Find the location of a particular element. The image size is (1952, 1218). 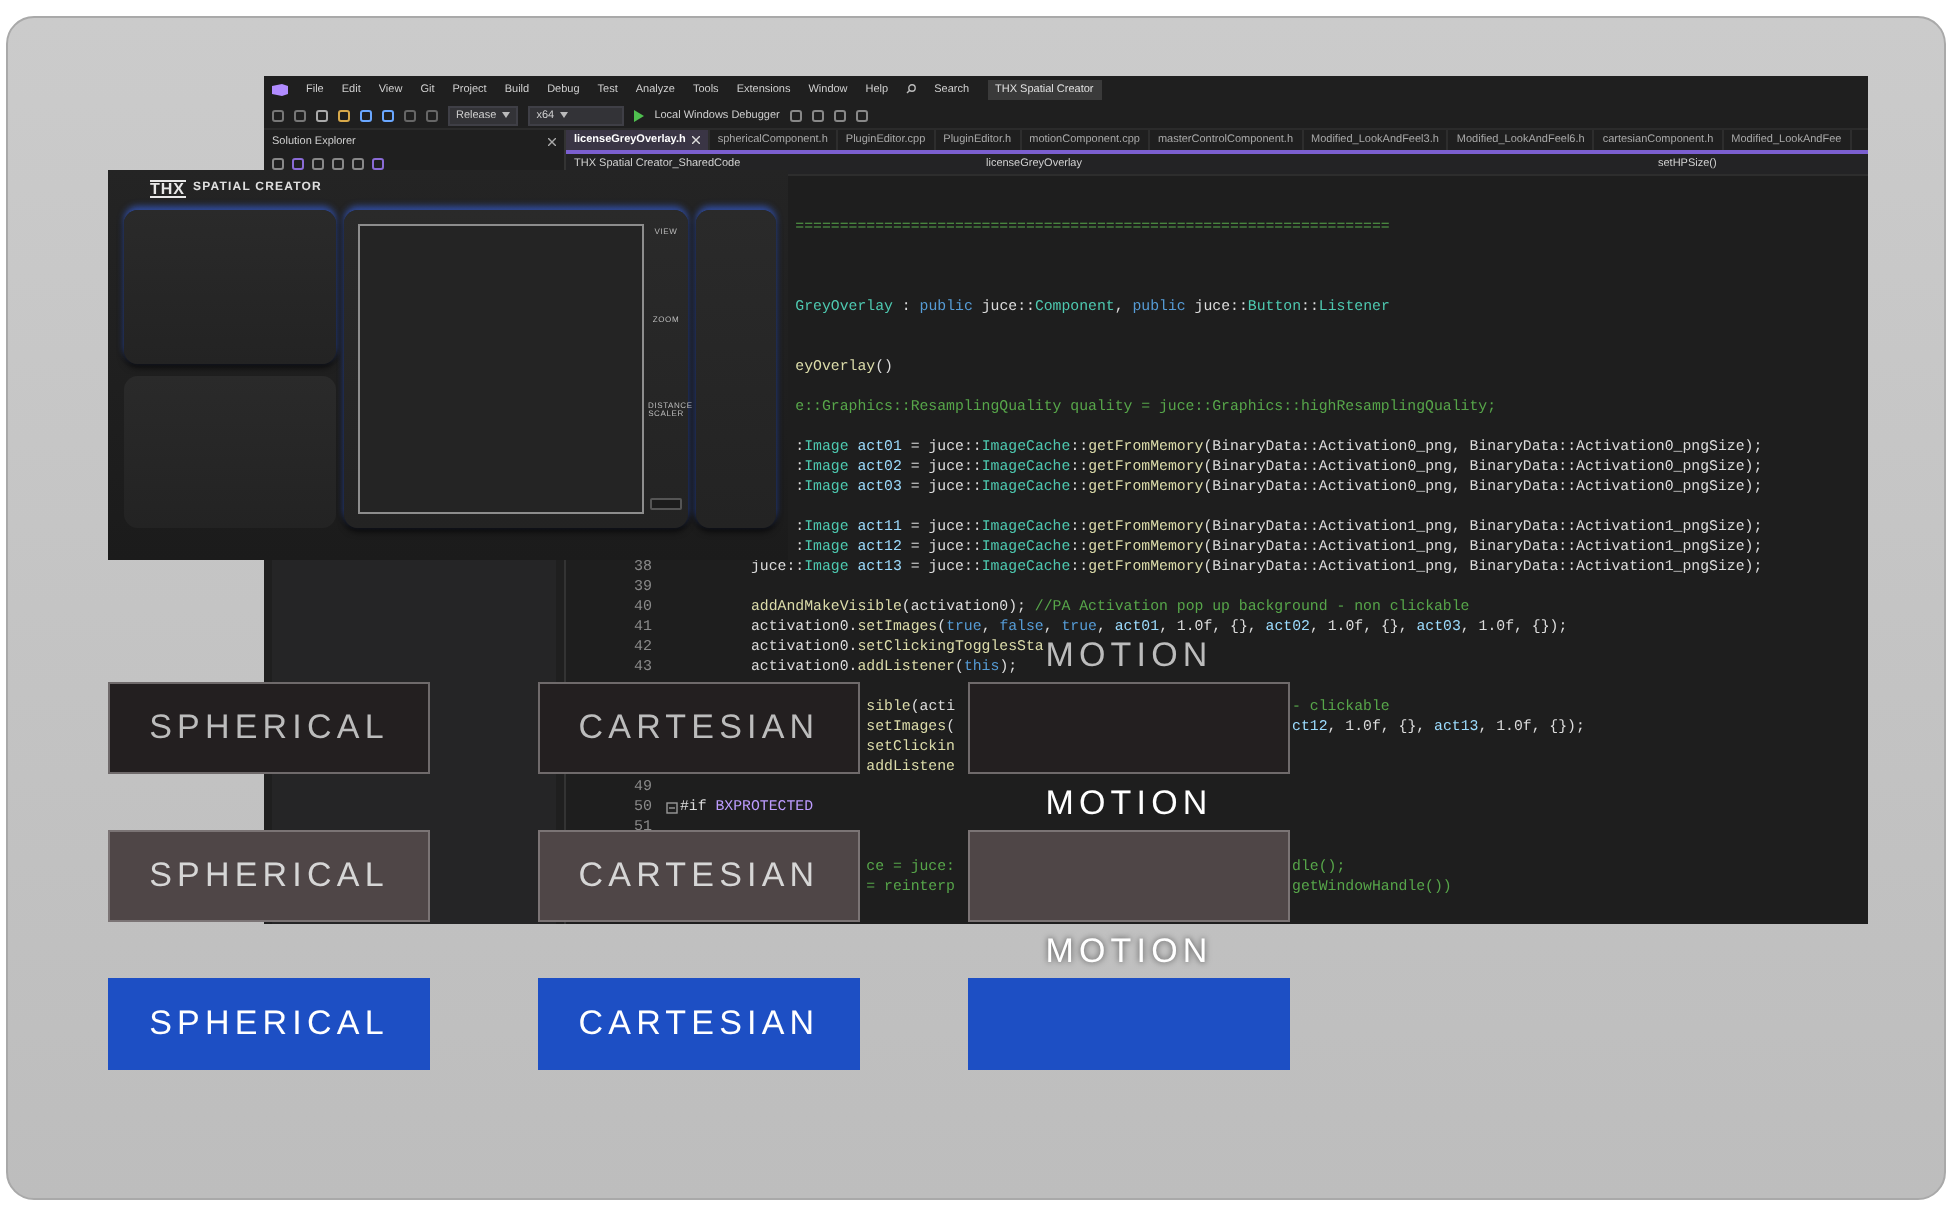

mode-button is located at coordinates (1129, 728).